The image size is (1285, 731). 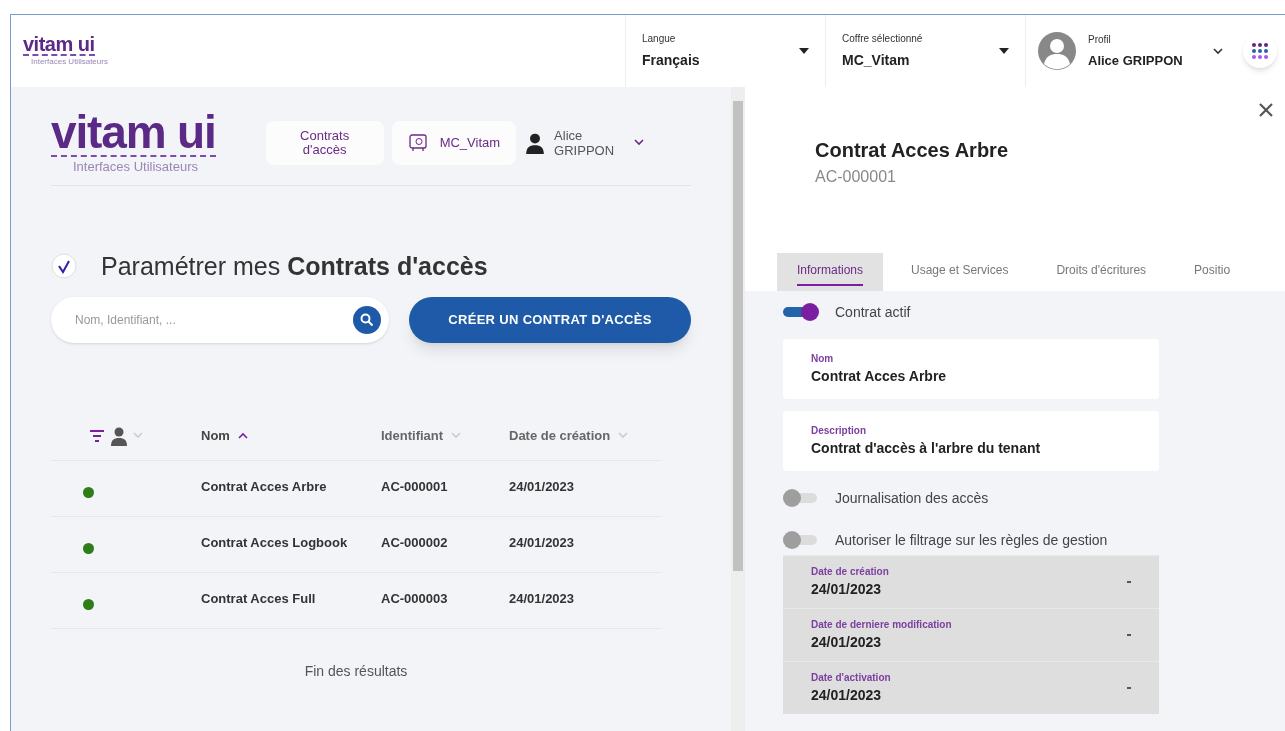 What do you see at coordinates (415, 487) in the screenshot?
I see `table-cell-text: AC-000001` at bounding box center [415, 487].